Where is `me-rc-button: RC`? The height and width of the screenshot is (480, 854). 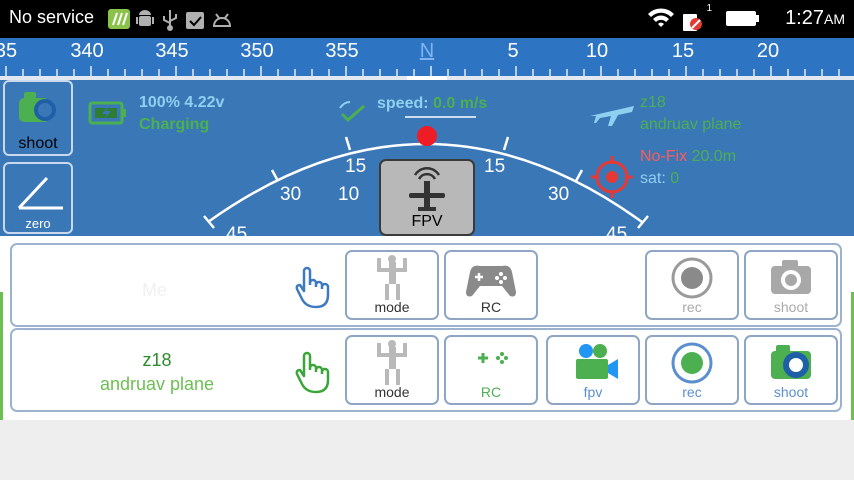 me-rc-button: RC is located at coordinates (491, 285).